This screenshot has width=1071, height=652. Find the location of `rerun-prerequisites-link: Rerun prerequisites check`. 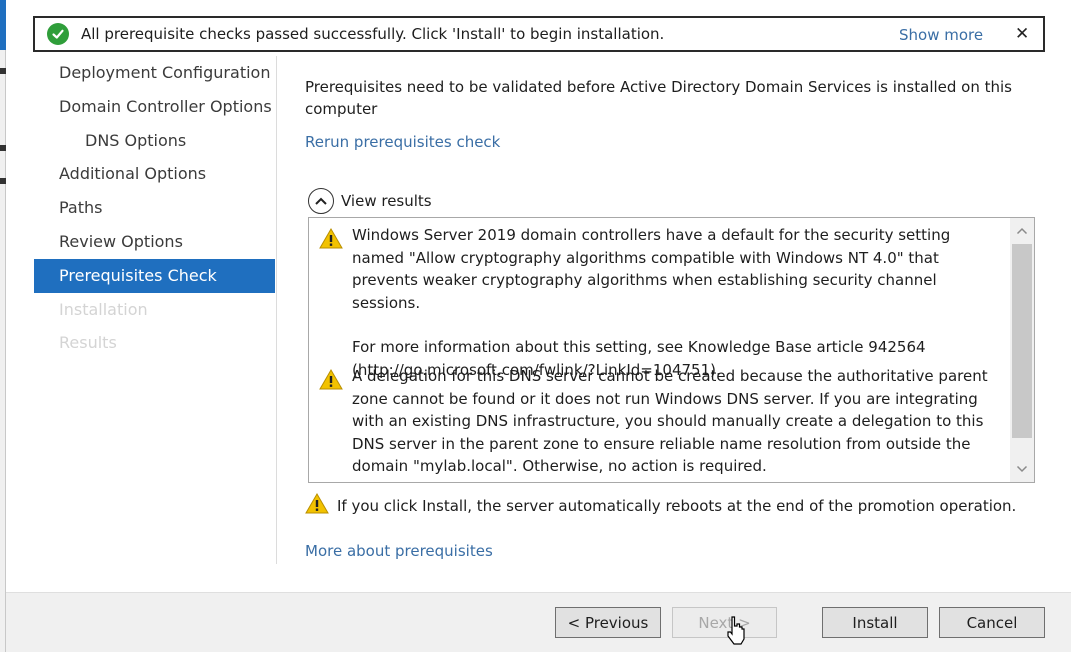

rerun-prerequisites-link: Rerun prerequisites check is located at coordinates (402, 142).